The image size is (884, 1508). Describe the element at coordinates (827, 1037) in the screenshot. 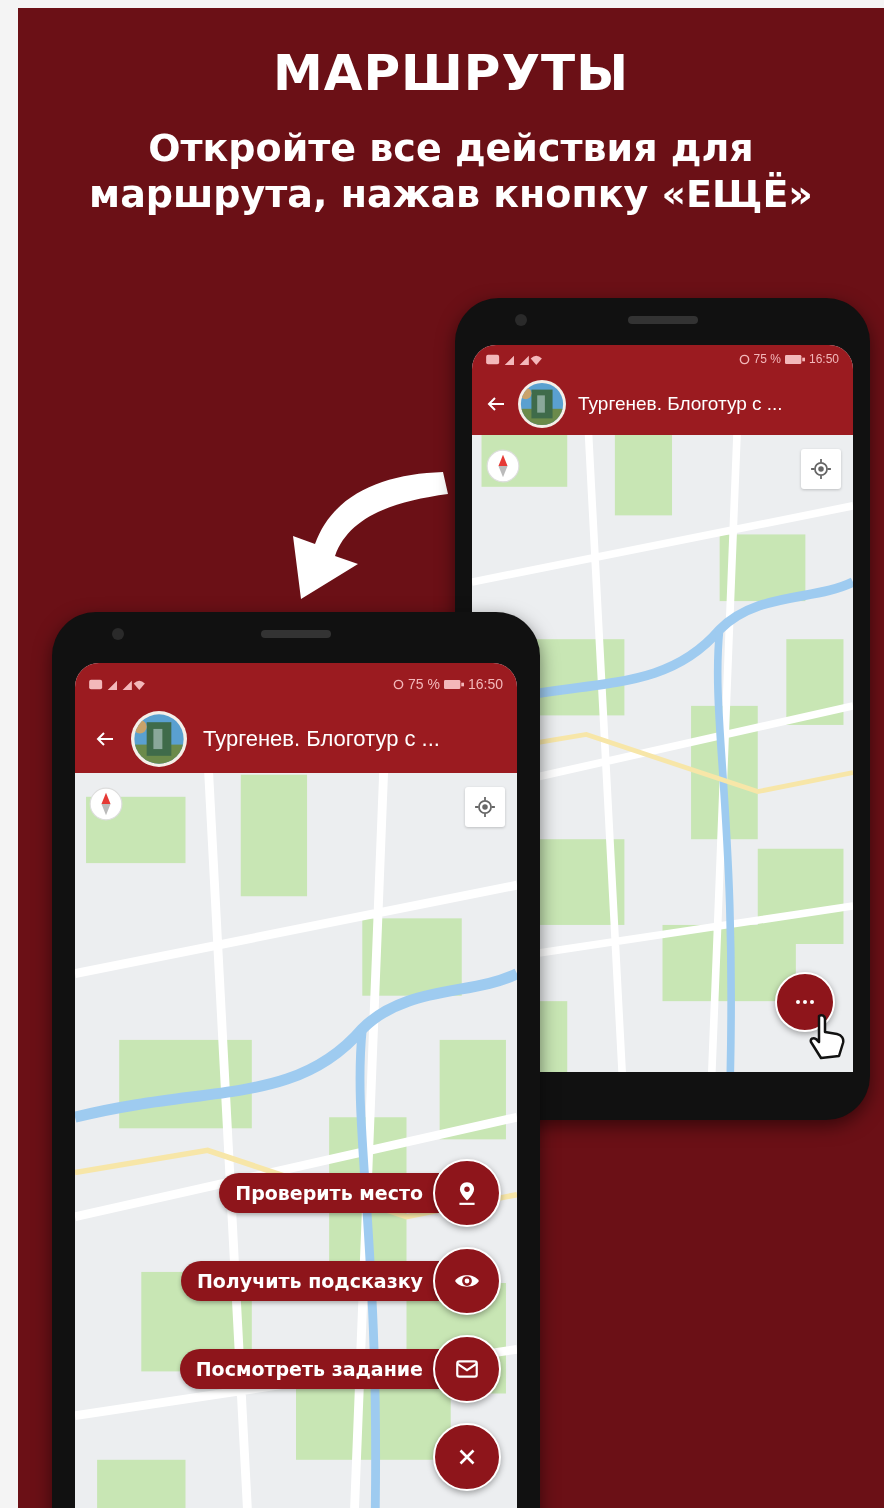

I see `hand-pointer-icon` at that location.